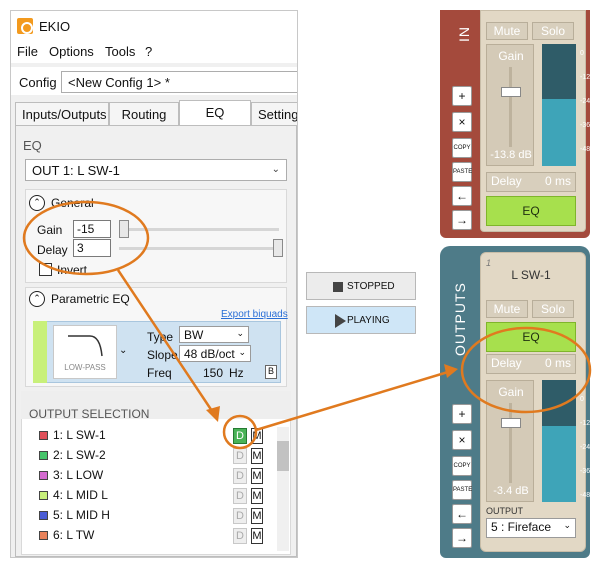 The height and width of the screenshot is (572, 596). What do you see at coordinates (154, 26) in the screenshot?
I see `title-bar: EKIO` at bounding box center [154, 26].